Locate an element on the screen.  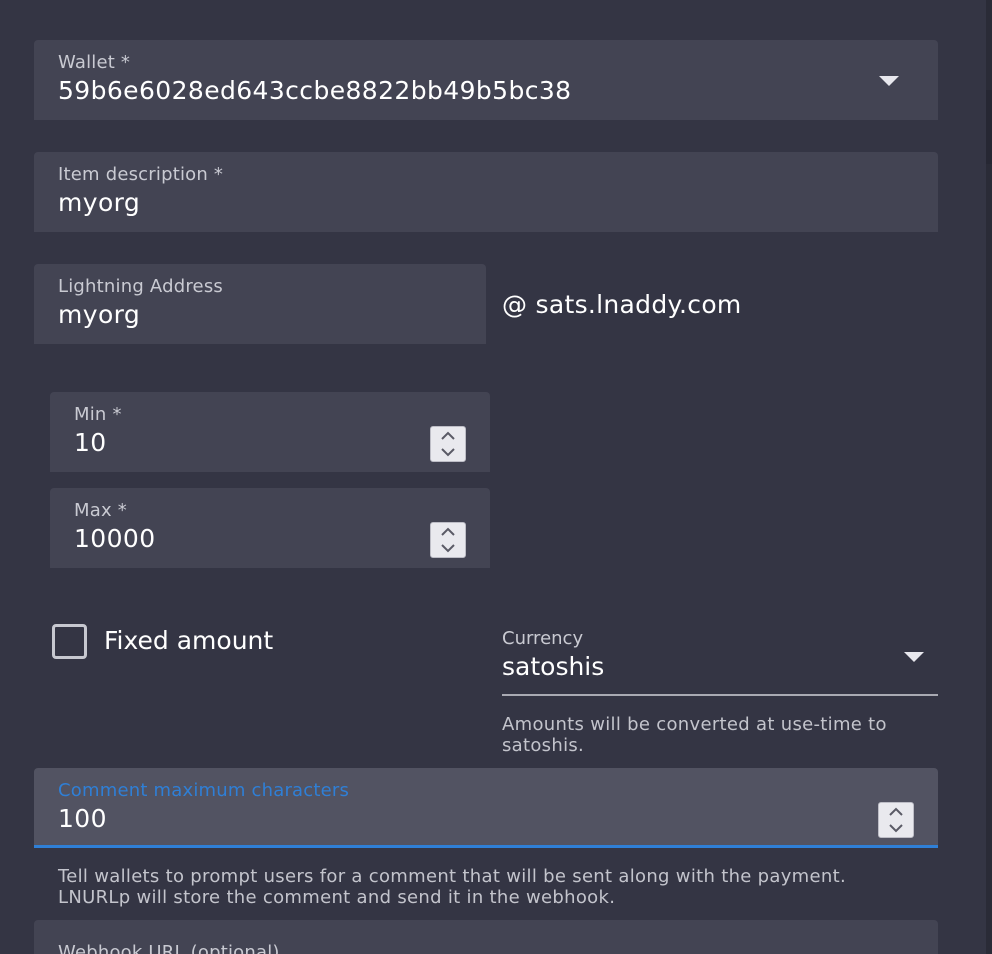
comment-max-label: Comment maximum characters is located at coordinates (204, 790).